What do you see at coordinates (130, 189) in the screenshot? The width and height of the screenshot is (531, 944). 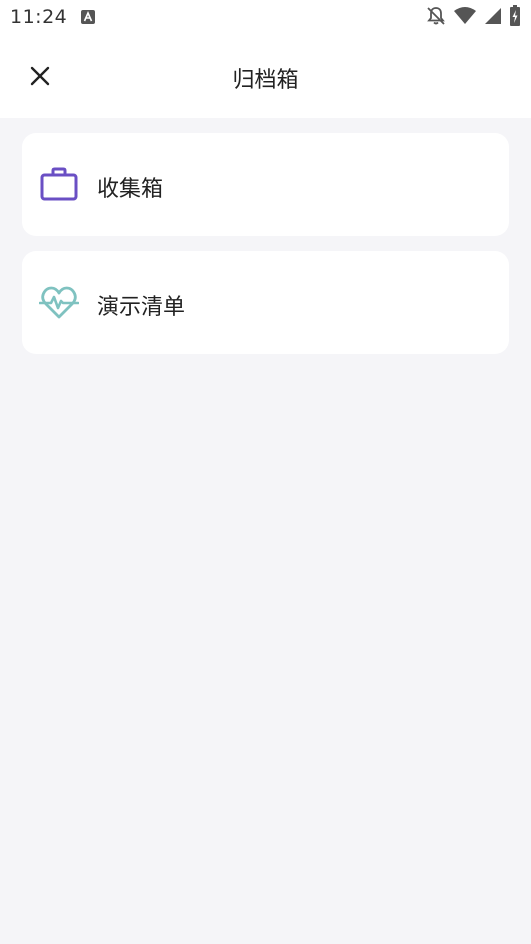 I see `folder-label: 收集箱` at bounding box center [130, 189].